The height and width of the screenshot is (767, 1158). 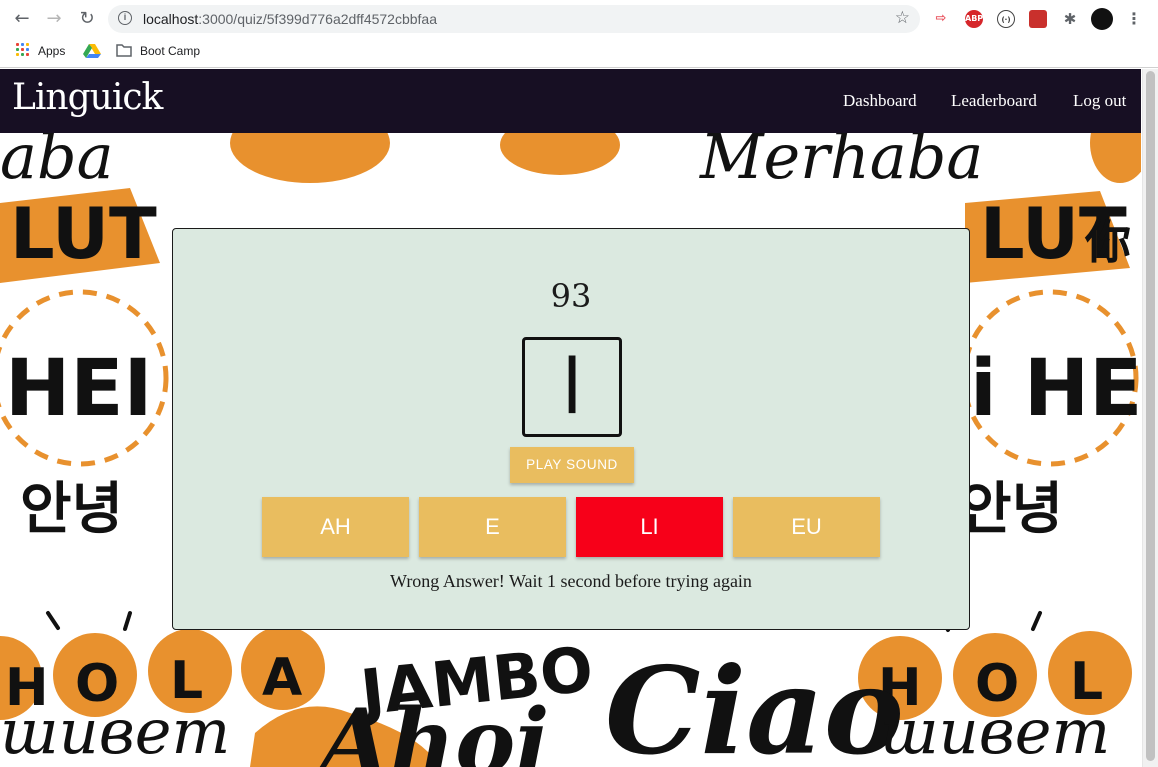 What do you see at coordinates (87, 97) in the screenshot?
I see `brand-logo: Linguick` at bounding box center [87, 97].